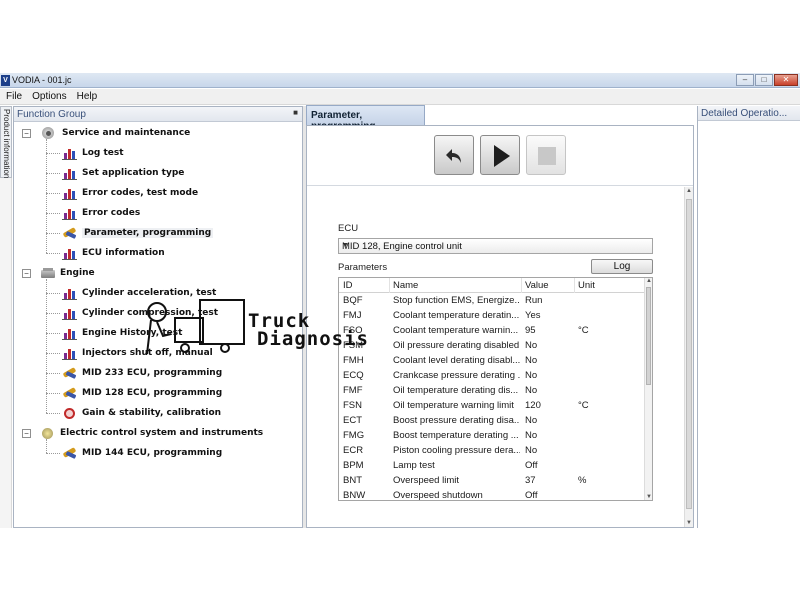 The width and height of the screenshot is (800, 600). I want to click on content-scrollbar: ▲ ▼, so click(688, 357).